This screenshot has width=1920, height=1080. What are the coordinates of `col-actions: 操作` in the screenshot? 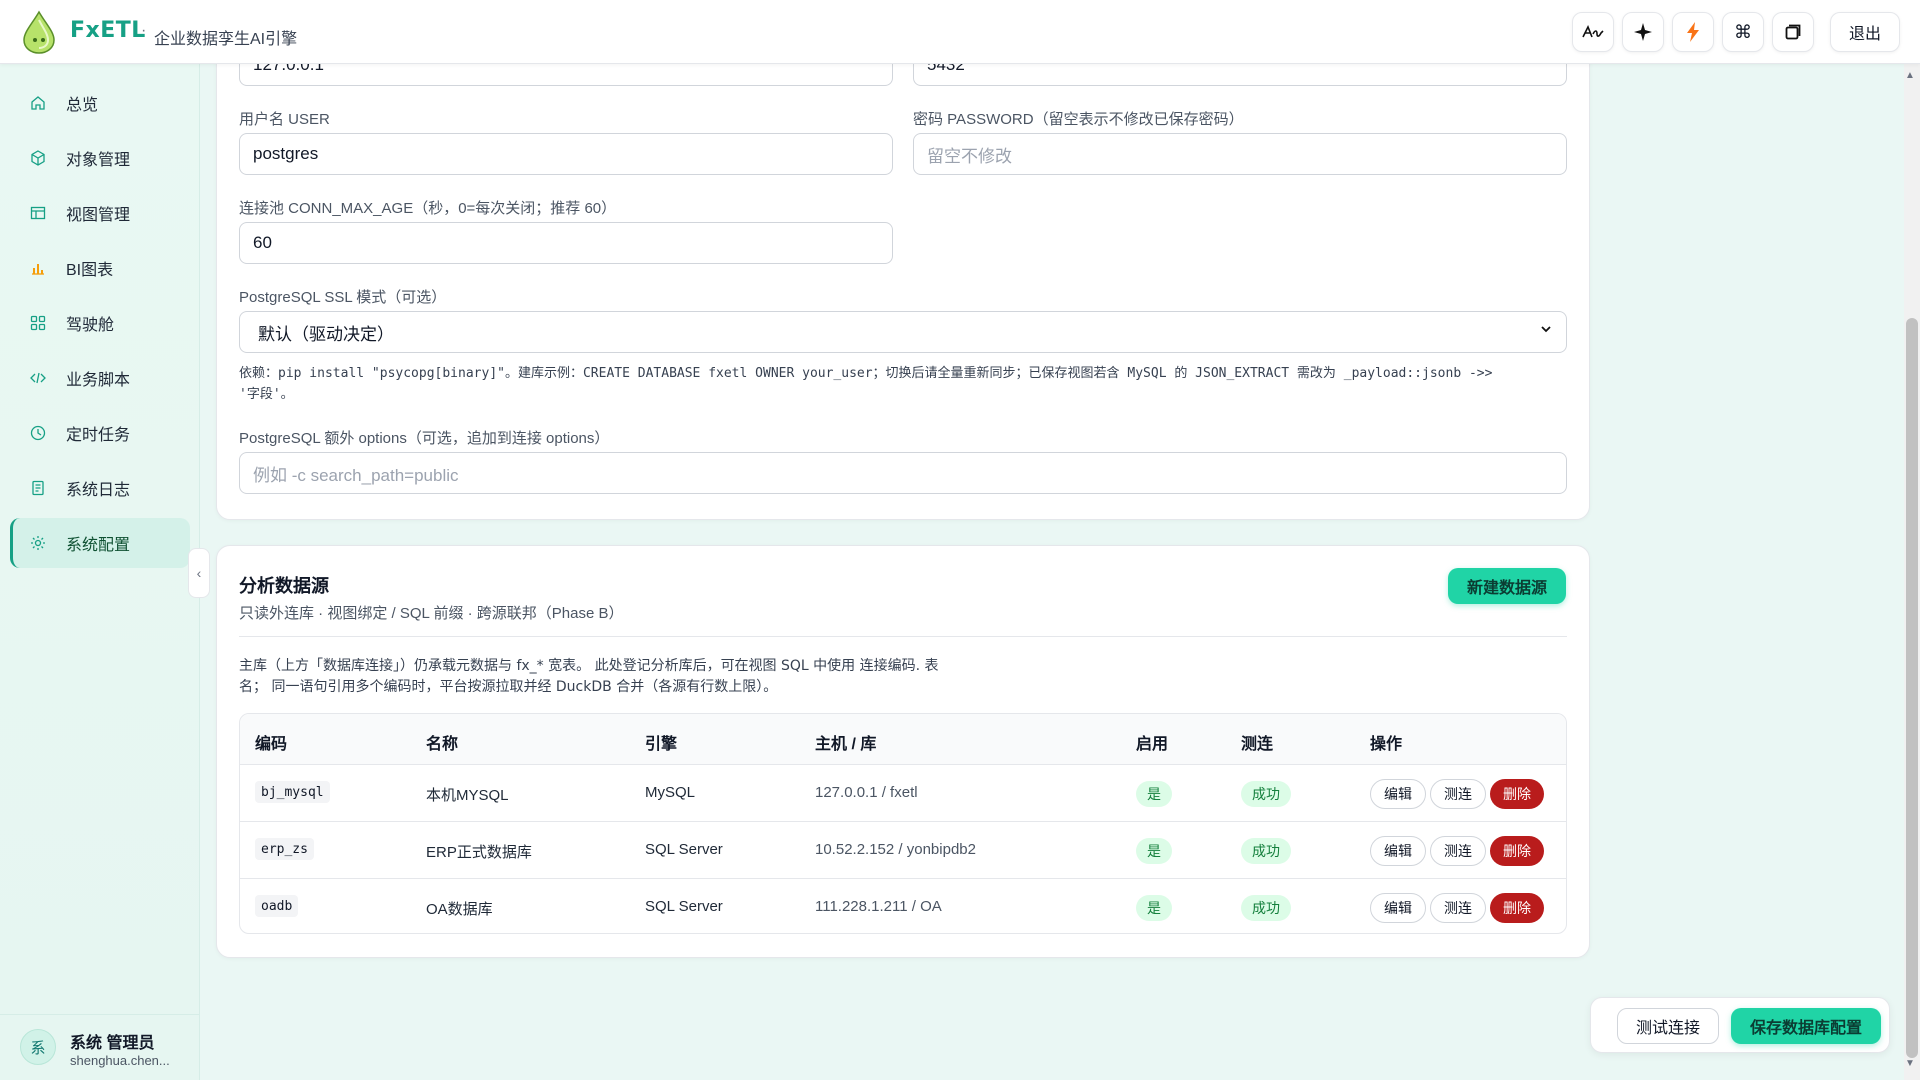 It's located at (1386, 744).